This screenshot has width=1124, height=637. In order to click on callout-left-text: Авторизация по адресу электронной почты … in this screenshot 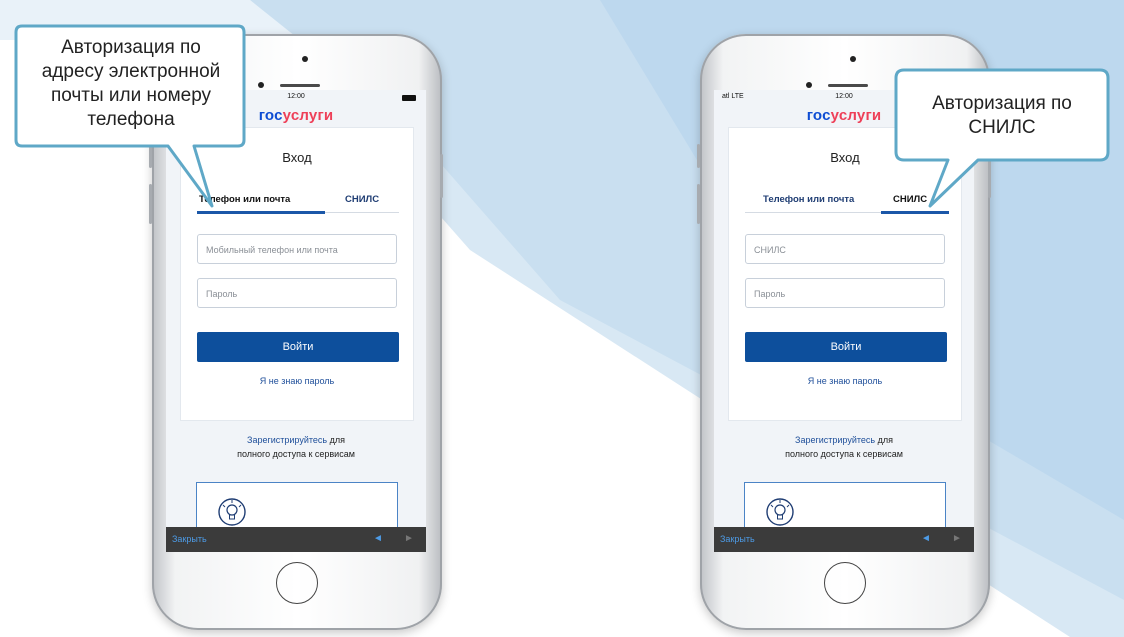, I will do `click(131, 84)`.